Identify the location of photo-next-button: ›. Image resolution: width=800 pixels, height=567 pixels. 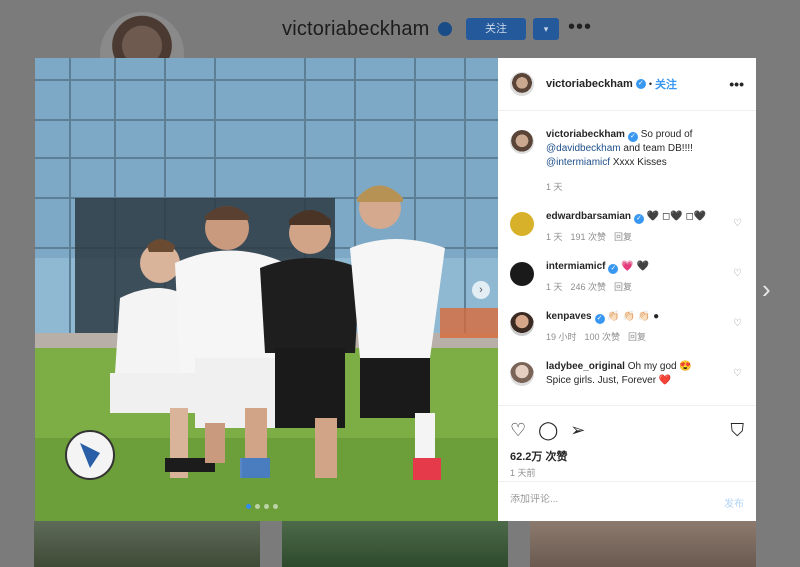
(481, 290).